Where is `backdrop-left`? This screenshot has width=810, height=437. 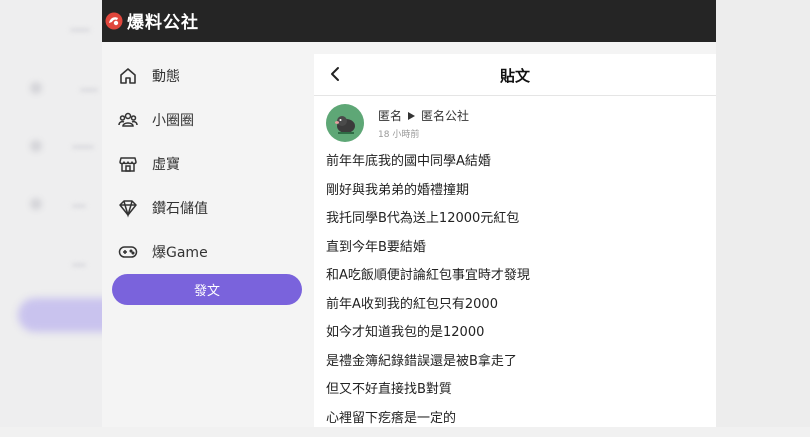 backdrop-left is located at coordinates (51, 213).